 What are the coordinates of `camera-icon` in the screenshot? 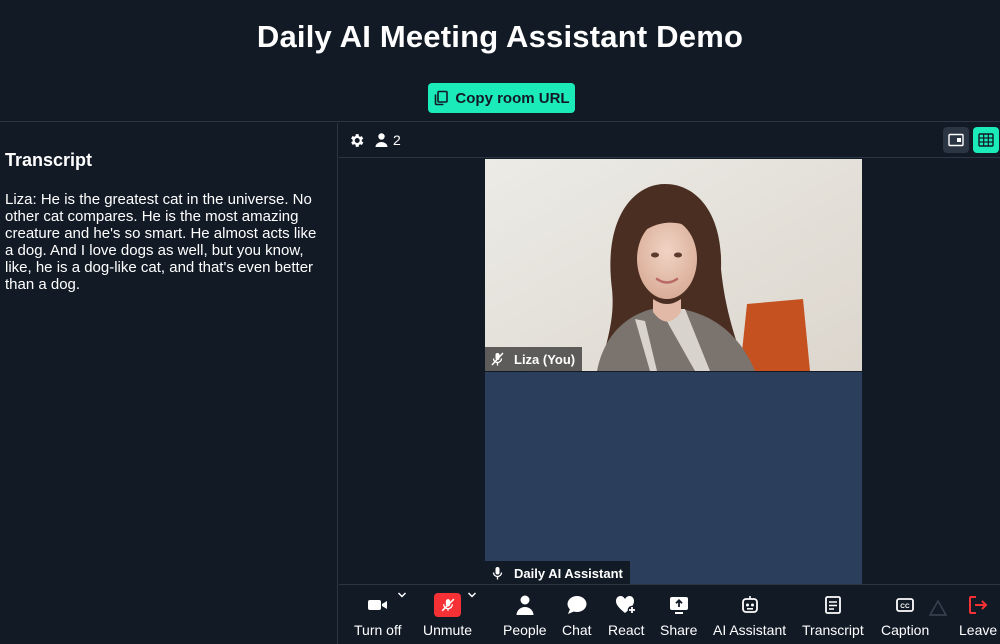 It's located at (377, 605).